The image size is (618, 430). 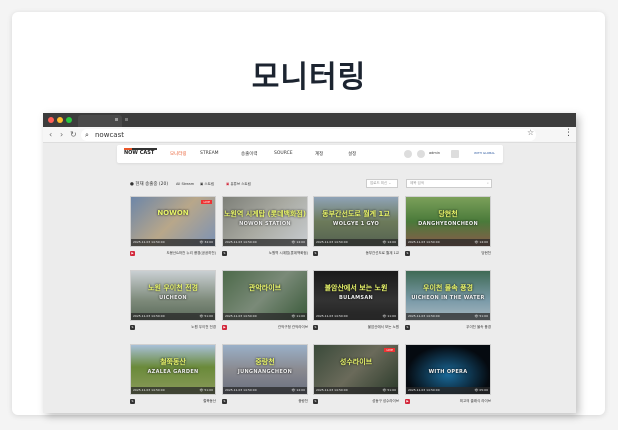 What do you see at coordinates (173, 213) in the screenshot?
I see `thumbnail-overlay-title: NOWON` at bounding box center [173, 213].